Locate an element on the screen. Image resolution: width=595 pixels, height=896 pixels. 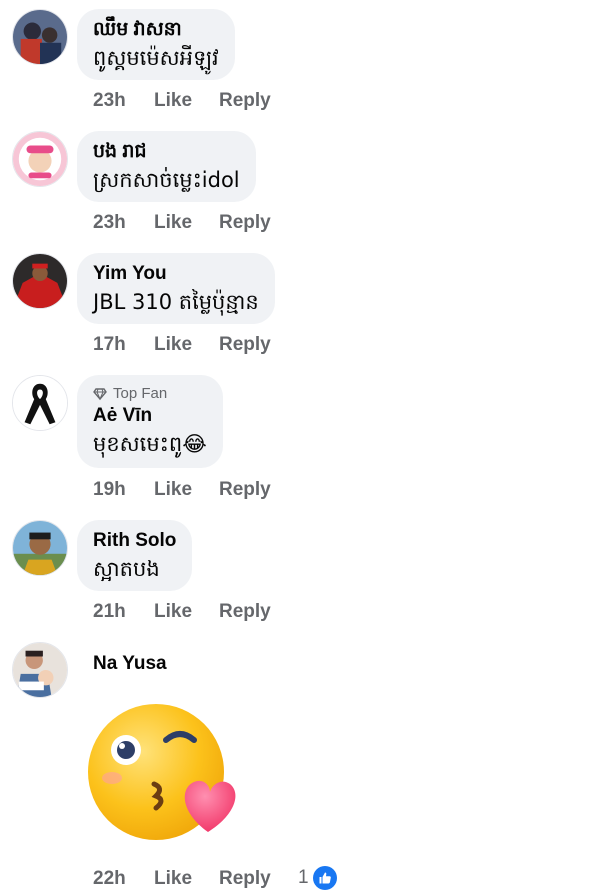
comment-author: Aė Vīn is located at coordinates (150, 416).